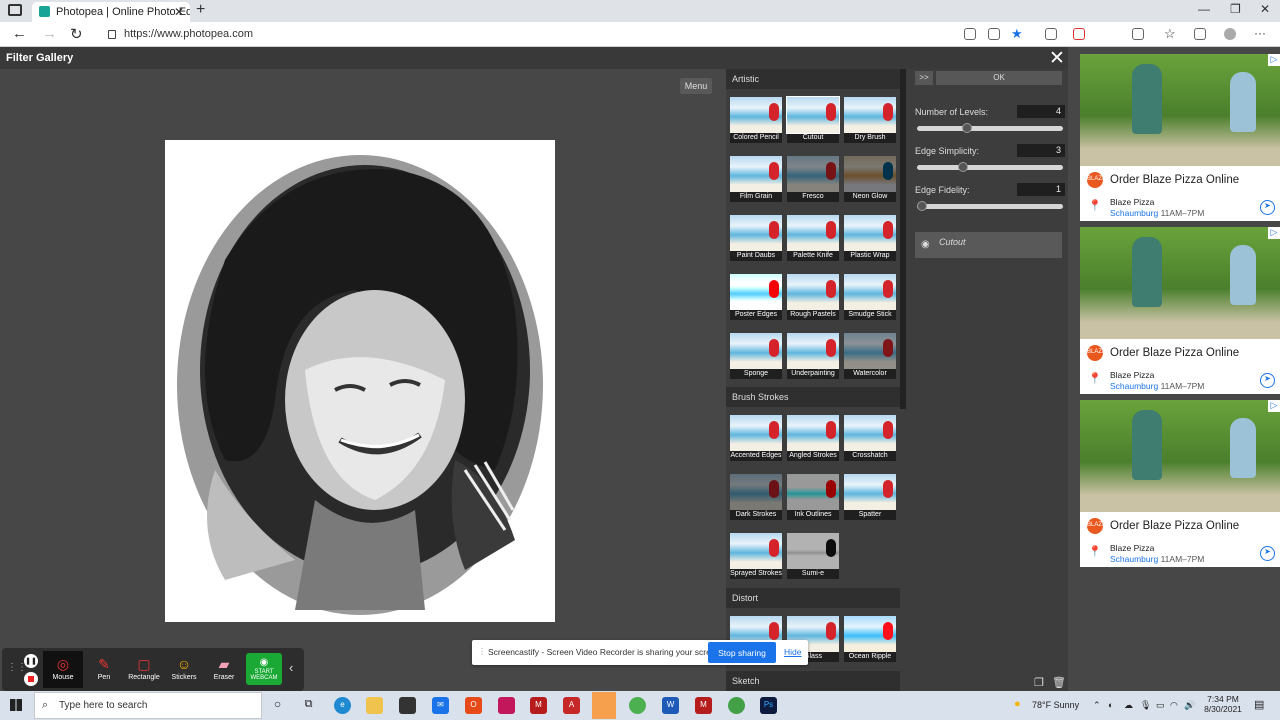 This screenshot has width=1280, height=720. Describe the element at coordinates (1017, 34) in the screenshot. I see `favorite-star-icon: ★` at that location.